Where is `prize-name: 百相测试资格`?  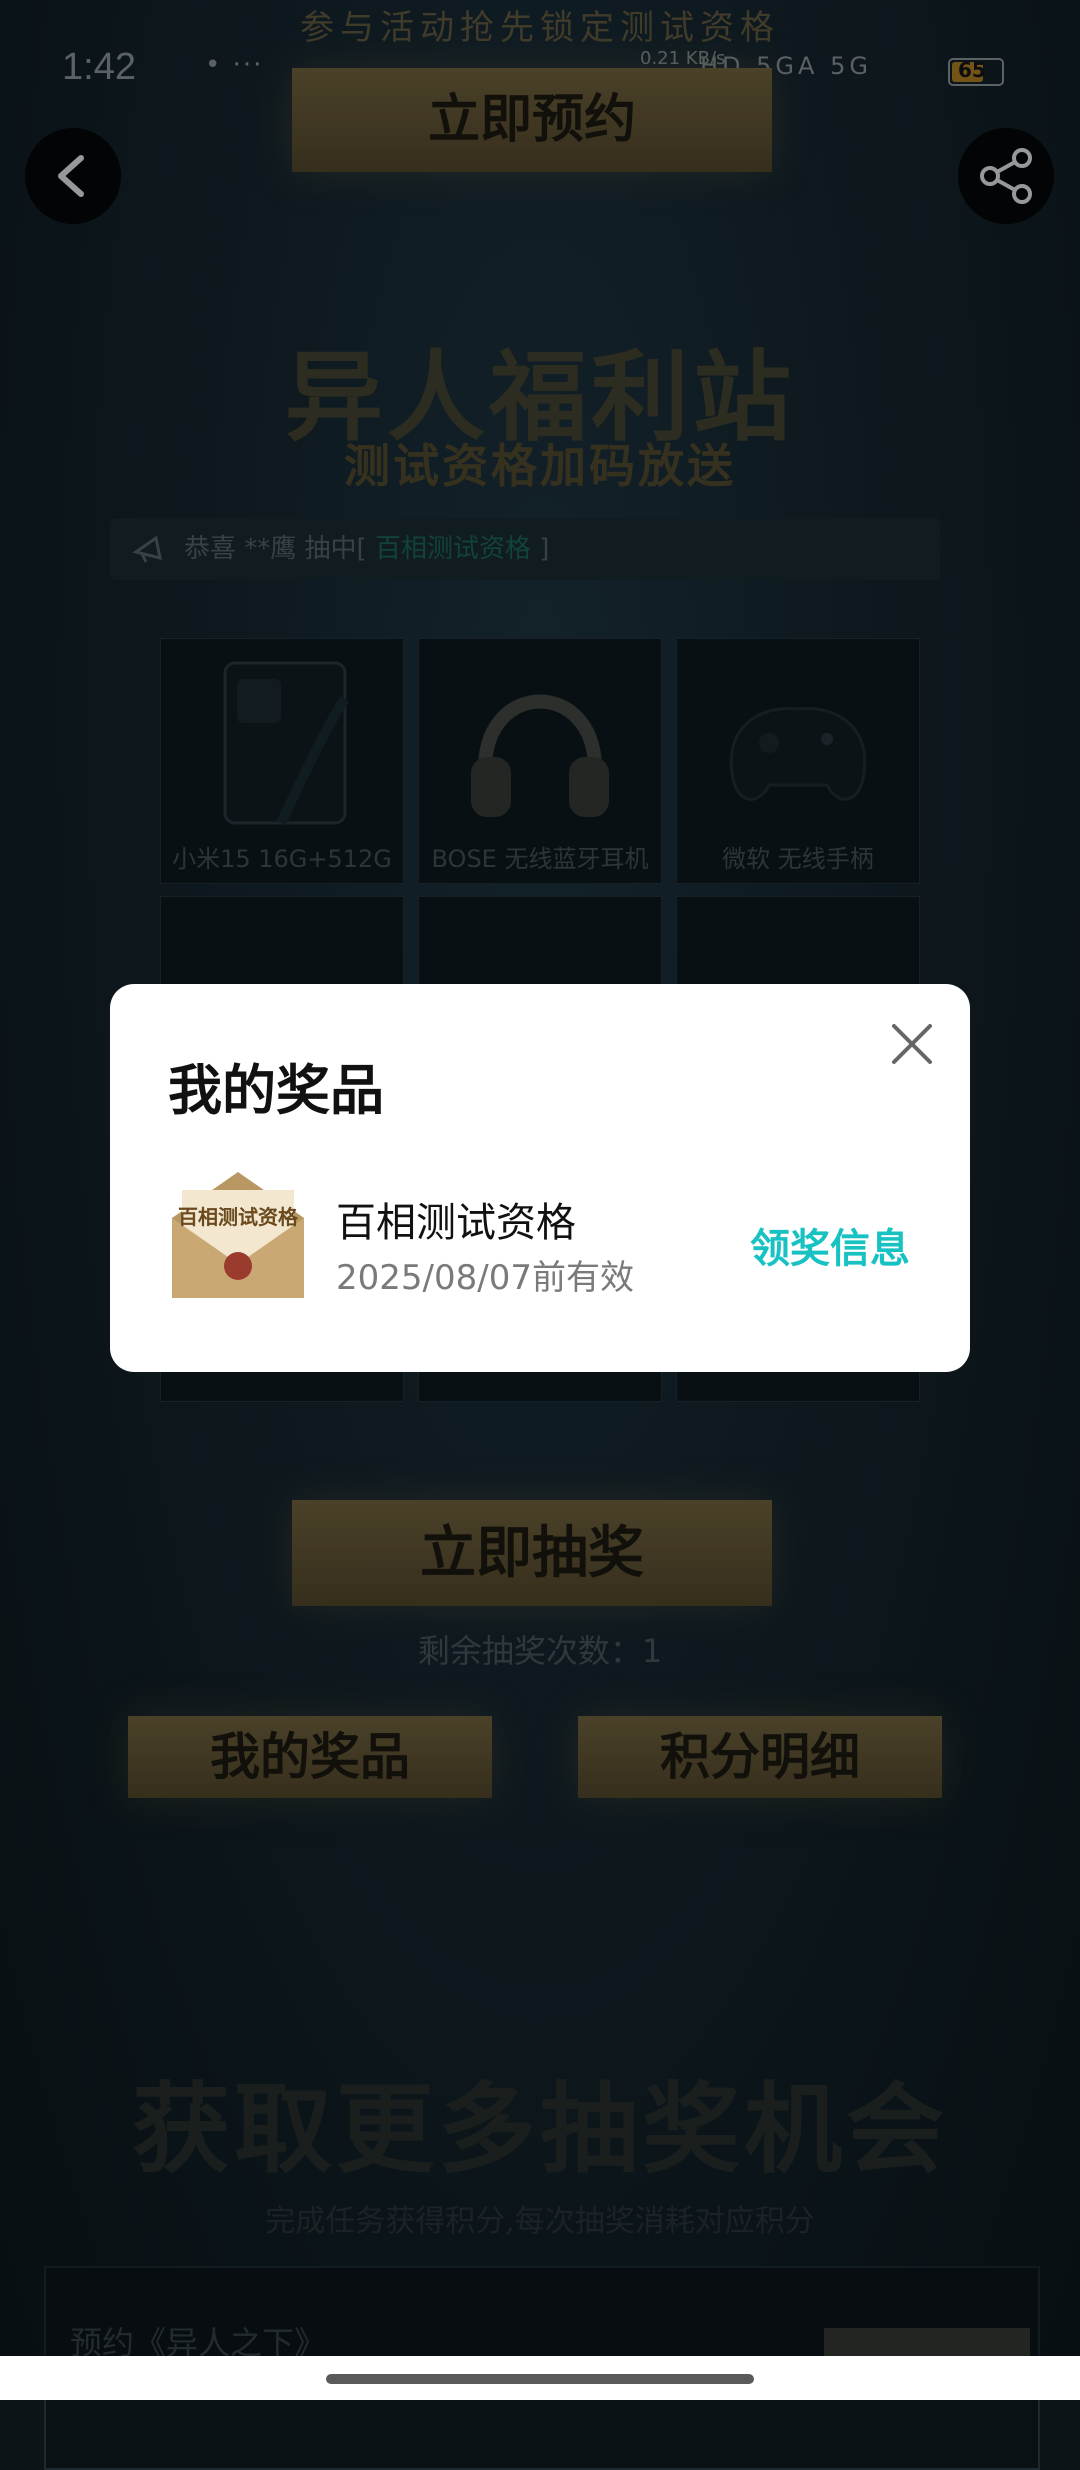
prize-name: 百相测试资格 is located at coordinates (456, 1223).